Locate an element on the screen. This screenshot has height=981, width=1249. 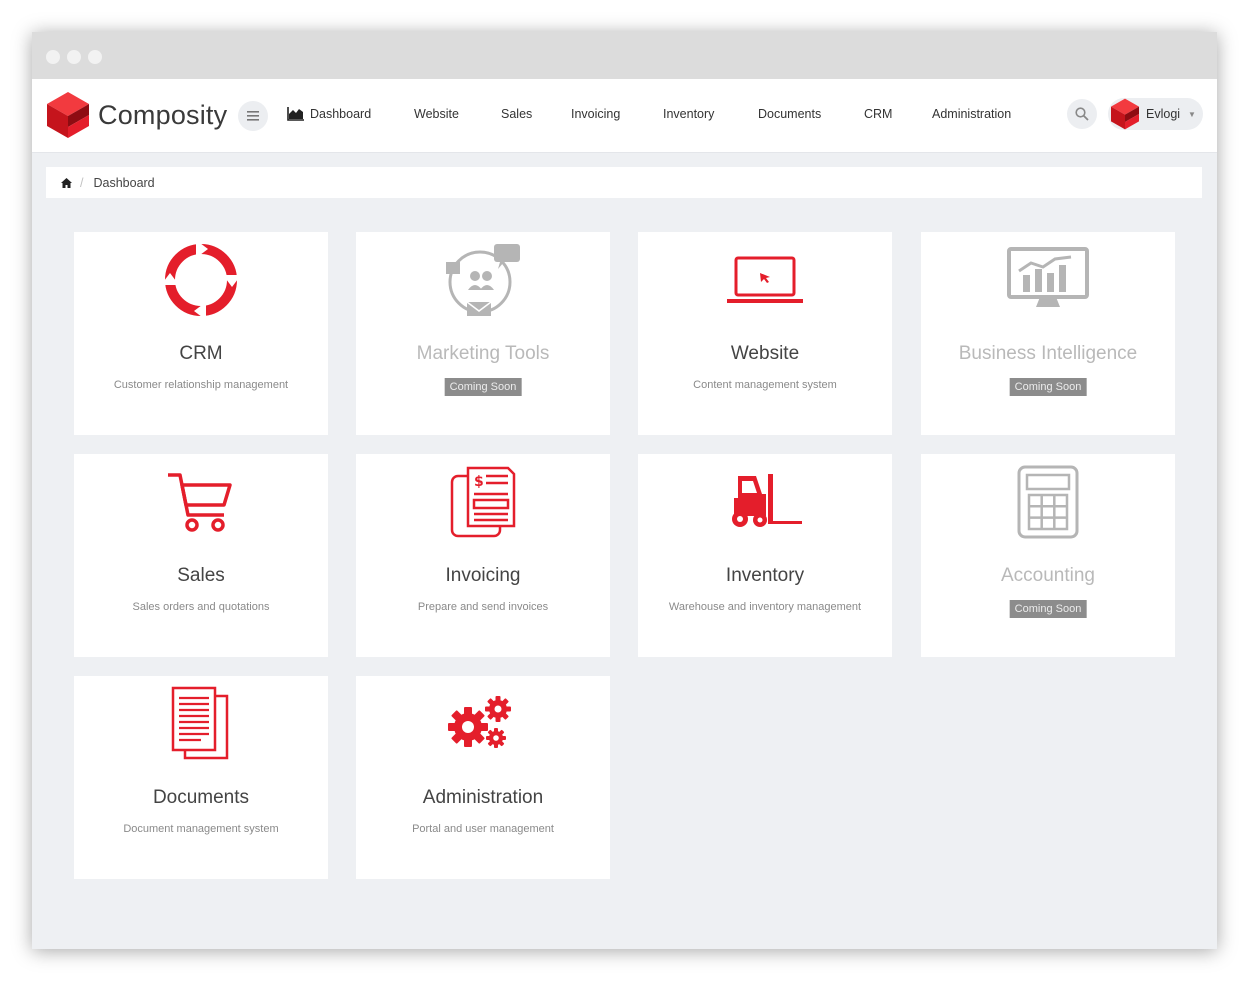
gears-icon is located at coordinates (483, 724).